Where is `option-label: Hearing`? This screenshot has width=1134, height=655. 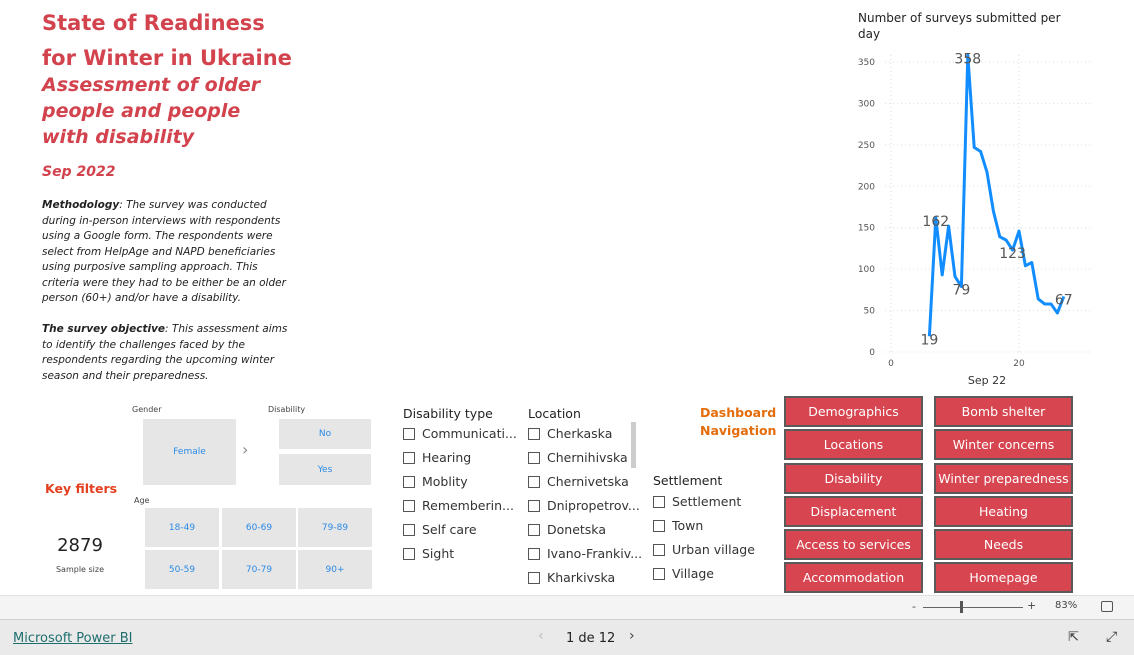 option-label: Hearing is located at coordinates (447, 457).